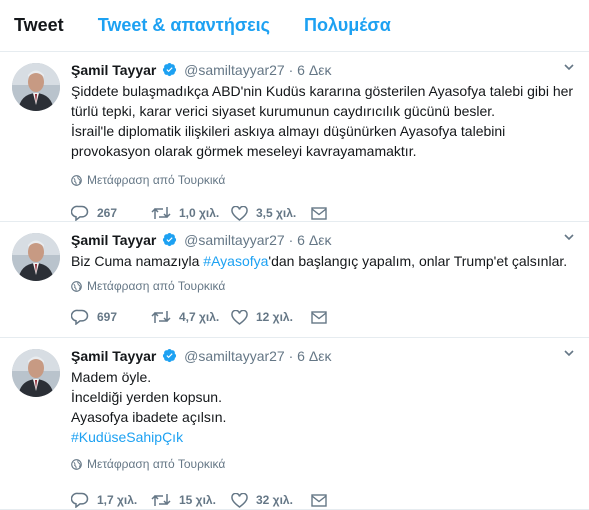  I want to click on tweet-text-line: Madem öyle., so click(111, 377).